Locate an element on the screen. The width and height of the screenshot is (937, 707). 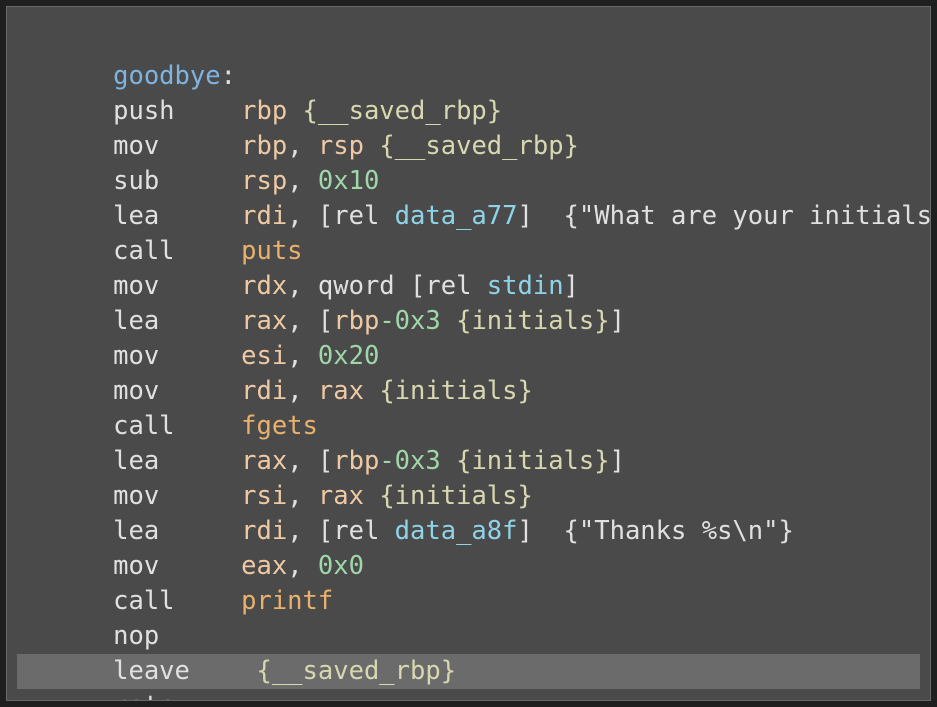
operand-function: fgets is located at coordinates (279, 426).